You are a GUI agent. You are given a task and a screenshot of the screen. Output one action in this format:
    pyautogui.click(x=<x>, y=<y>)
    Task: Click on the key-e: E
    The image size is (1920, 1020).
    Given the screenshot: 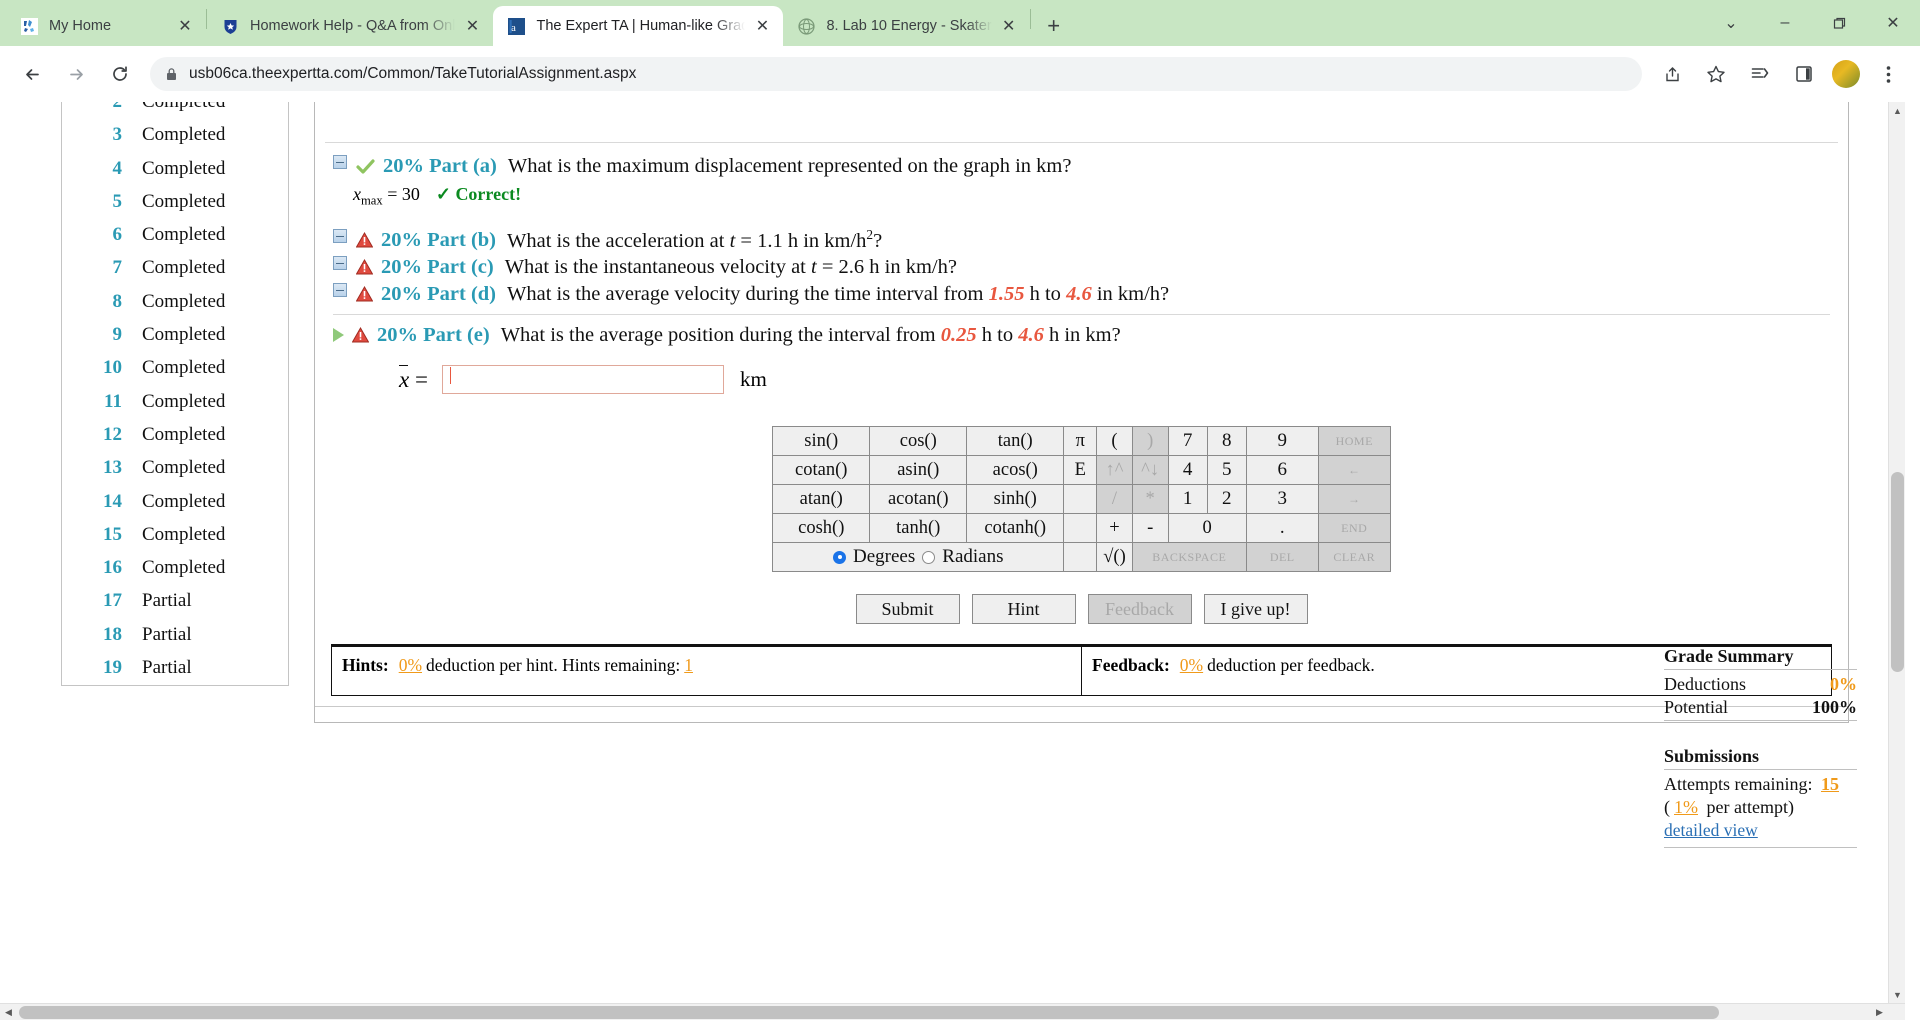 What is the action you would take?
    pyautogui.click(x=1080, y=470)
    